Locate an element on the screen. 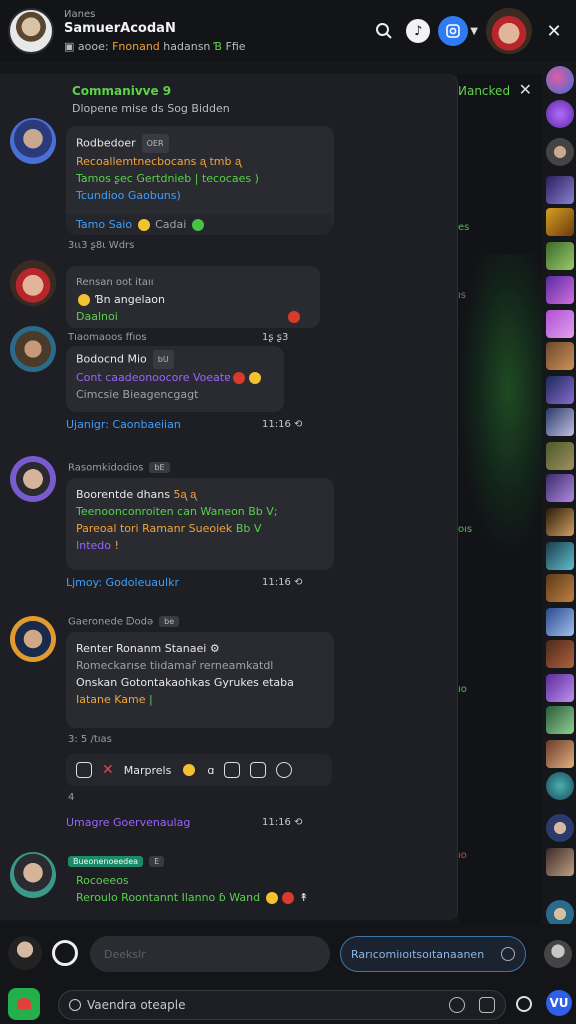 Image resolution: width=576 pixels, height=1024 pixels. reaction-row: Ljmoy: Godoleuaulkr is located at coordinates (122, 582).